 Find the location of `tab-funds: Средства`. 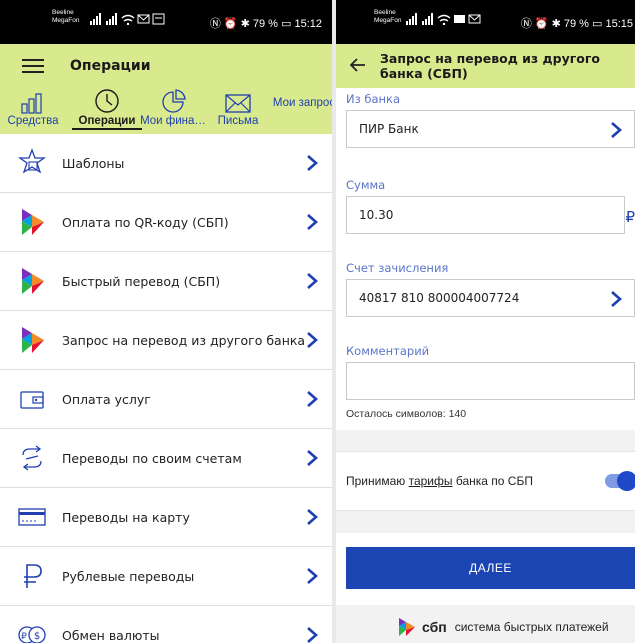

tab-funds: Средства is located at coordinates (33, 111).